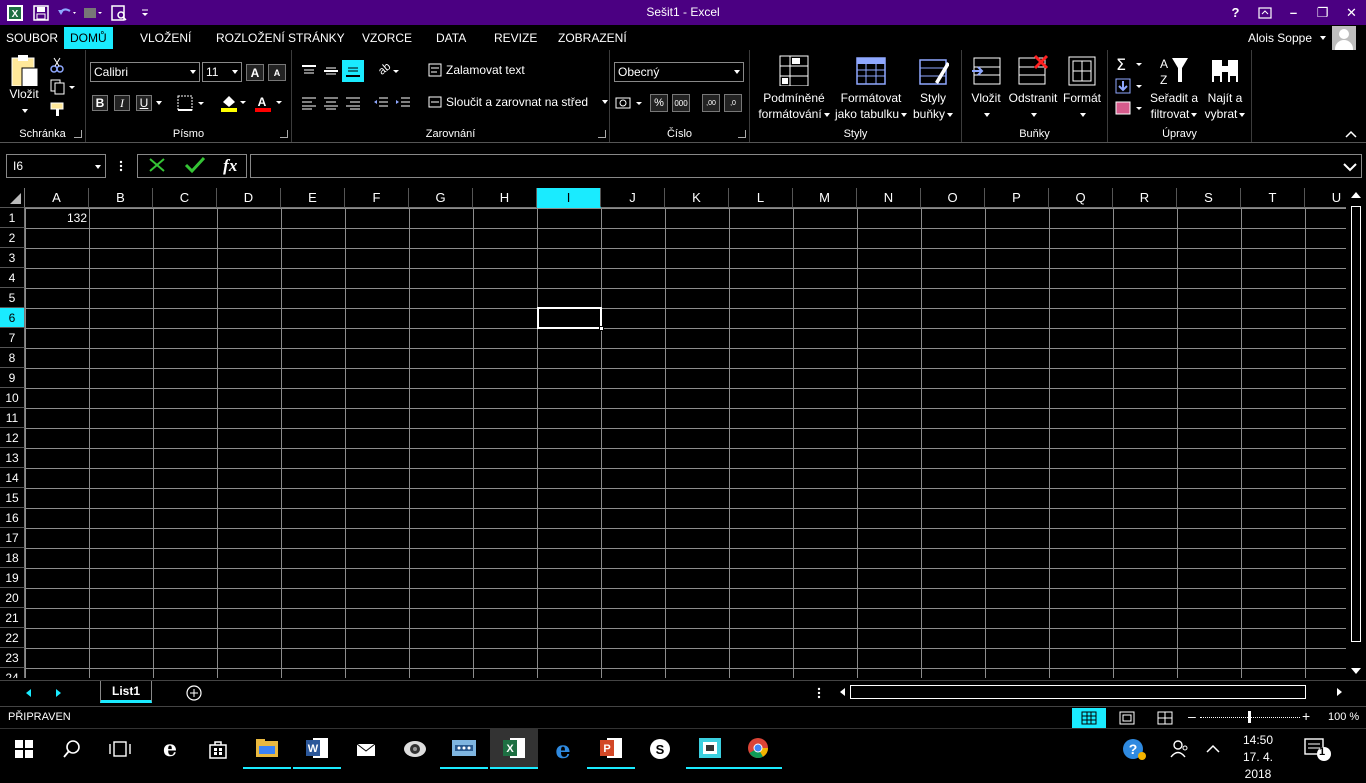 The image size is (1366, 783). What do you see at coordinates (377, 198) in the screenshot?
I see `column-header-f: F` at bounding box center [377, 198].